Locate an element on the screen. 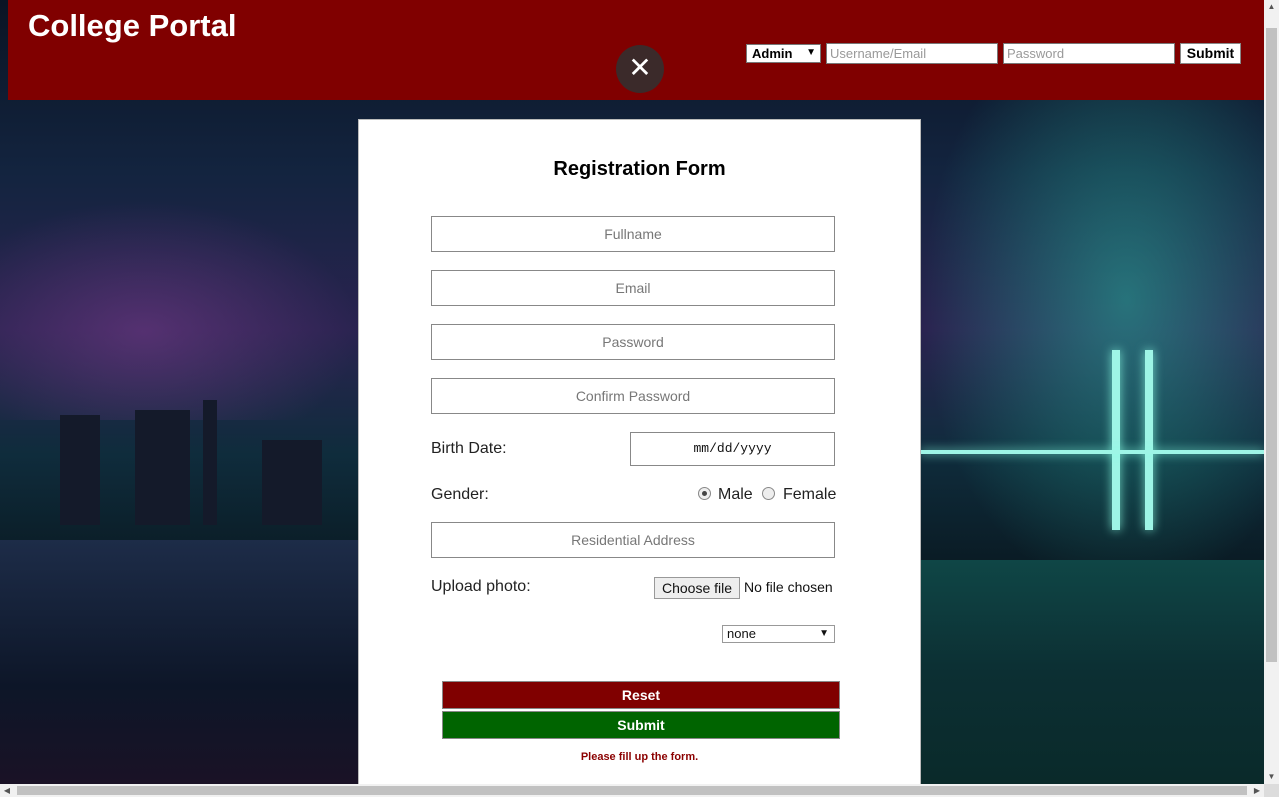 The image size is (1279, 797). close-icon: ✕ is located at coordinates (640, 69).